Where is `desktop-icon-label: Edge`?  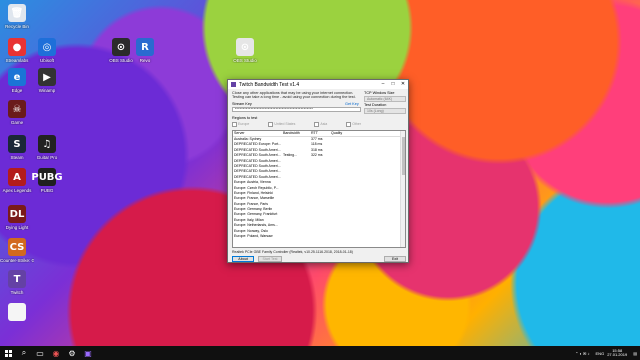 desktop-icon-label: Edge is located at coordinates (17, 90).